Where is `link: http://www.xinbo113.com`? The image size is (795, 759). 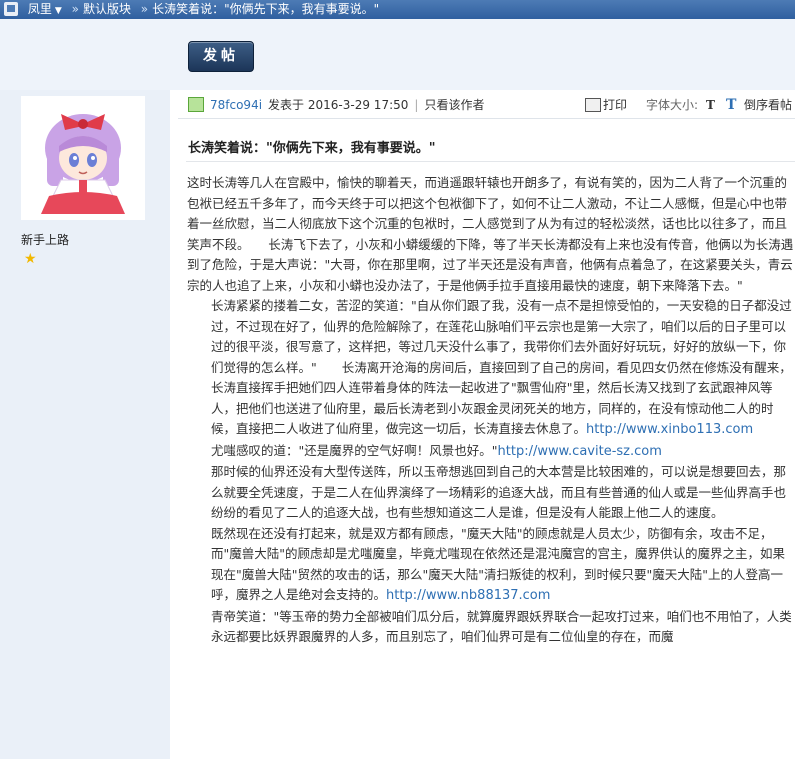
link: http://www.xinbo113.com is located at coordinates (669, 429).